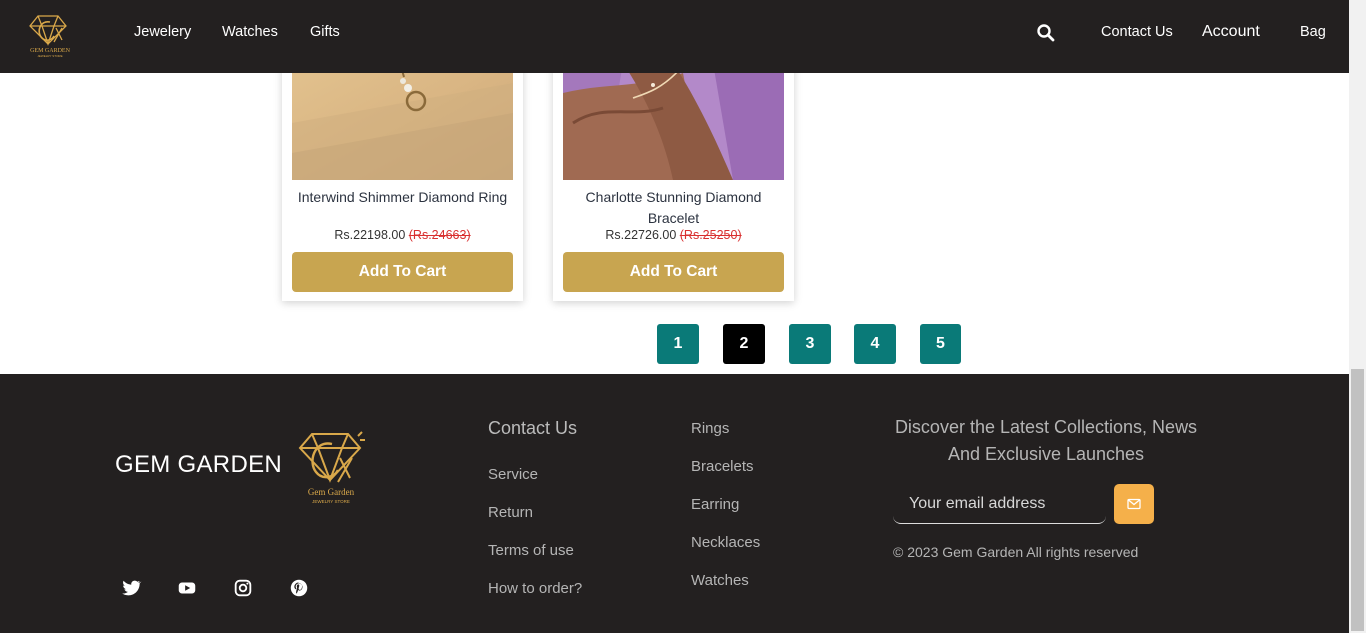 The height and width of the screenshot is (633, 1366). Describe the element at coordinates (533, 428) in the screenshot. I see `footer-contact-heading: Contact Us` at that location.